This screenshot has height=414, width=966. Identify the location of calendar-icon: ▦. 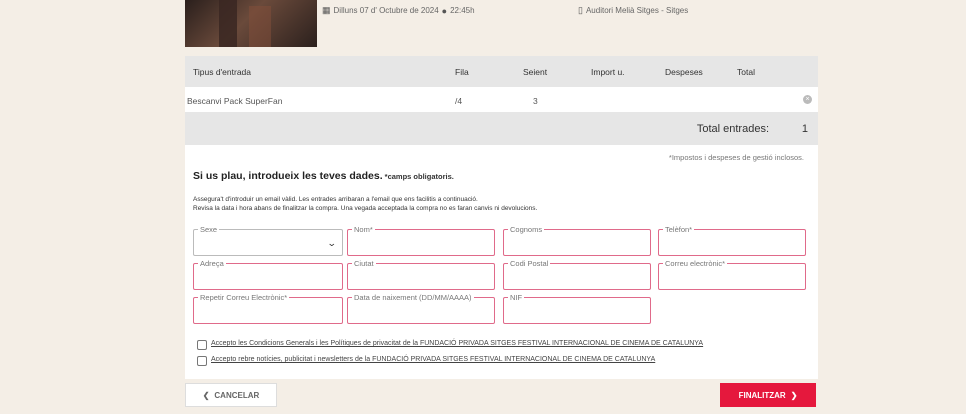
(326, 10).